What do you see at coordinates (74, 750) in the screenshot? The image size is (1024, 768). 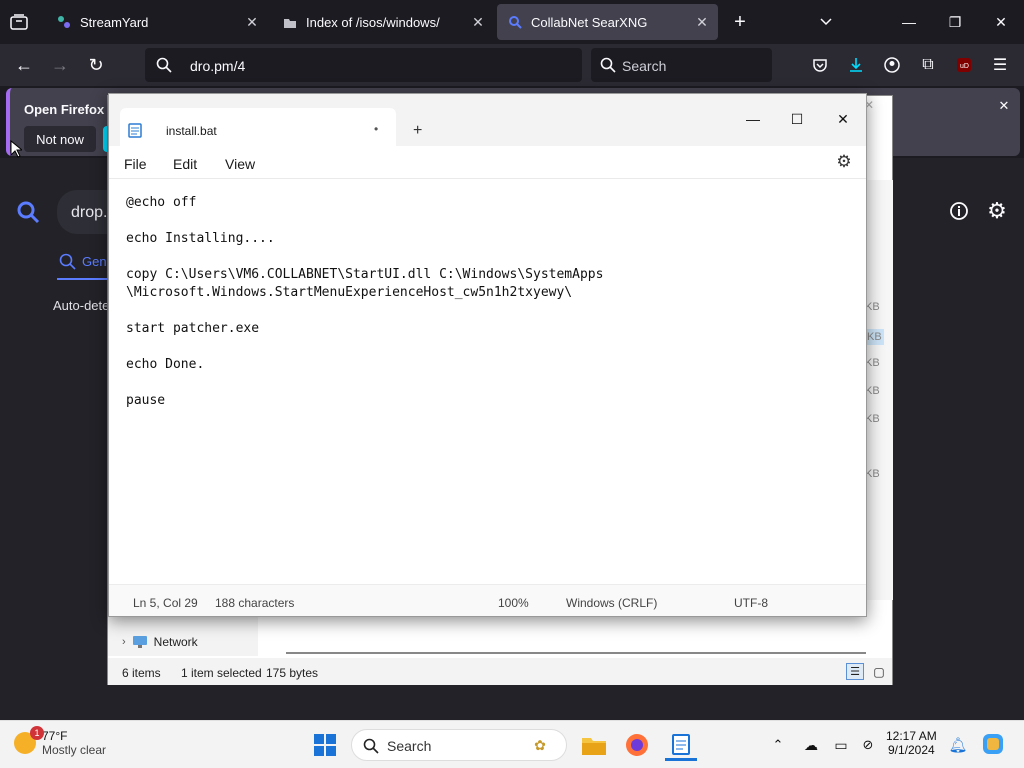 I see `weather-desc: Mostly clear` at bounding box center [74, 750].